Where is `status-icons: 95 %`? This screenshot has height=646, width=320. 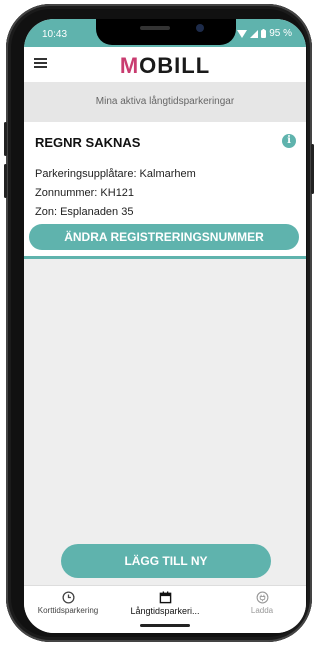
status-icons: 95 % is located at coordinates (264, 33).